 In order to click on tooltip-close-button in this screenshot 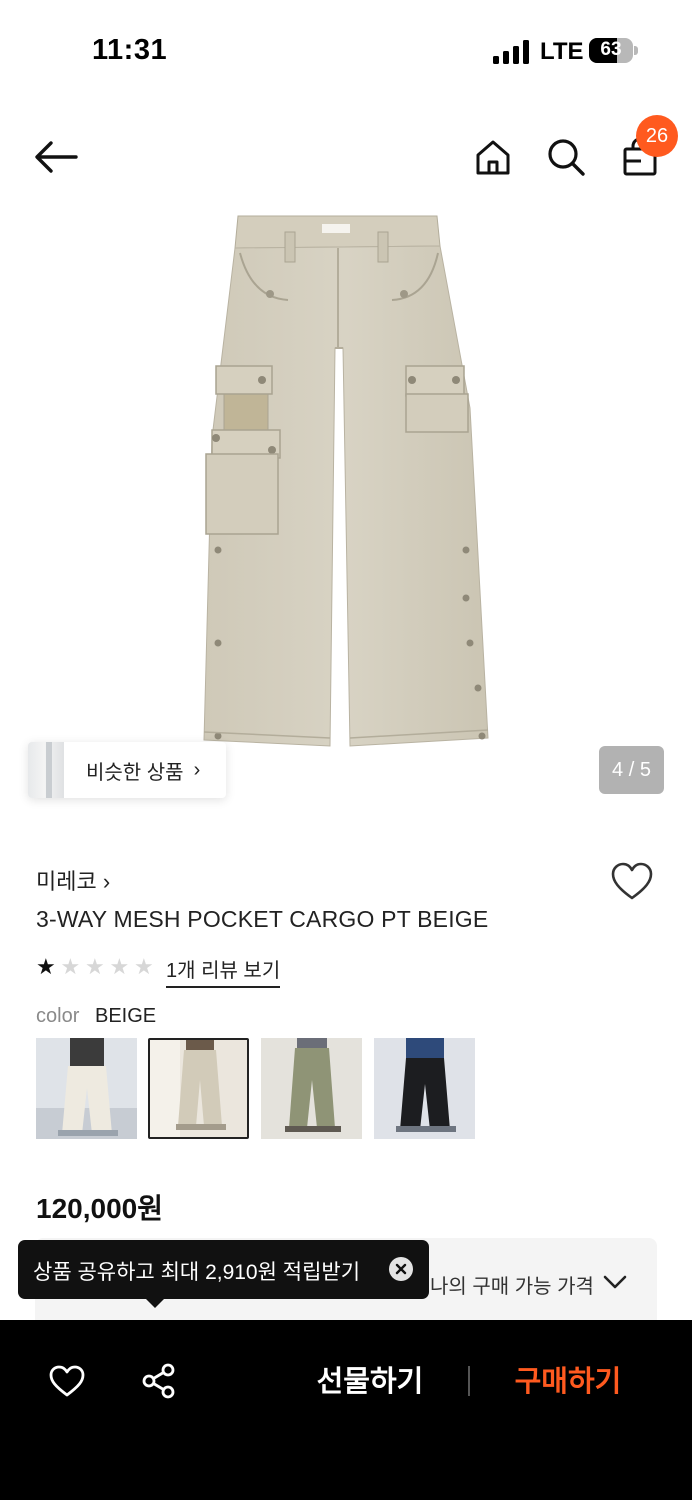, I will do `click(401, 1269)`.